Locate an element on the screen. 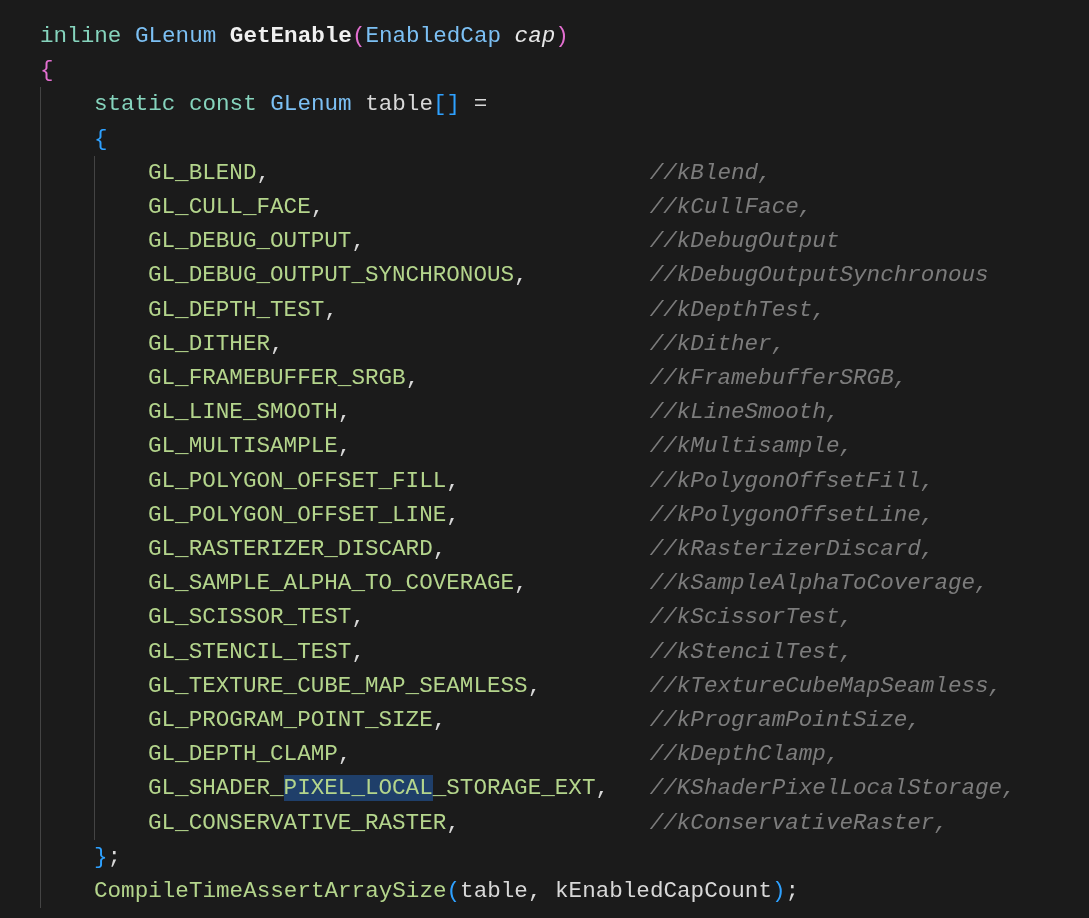  code-comment: //kLineSmooth, is located at coordinates (744, 413).